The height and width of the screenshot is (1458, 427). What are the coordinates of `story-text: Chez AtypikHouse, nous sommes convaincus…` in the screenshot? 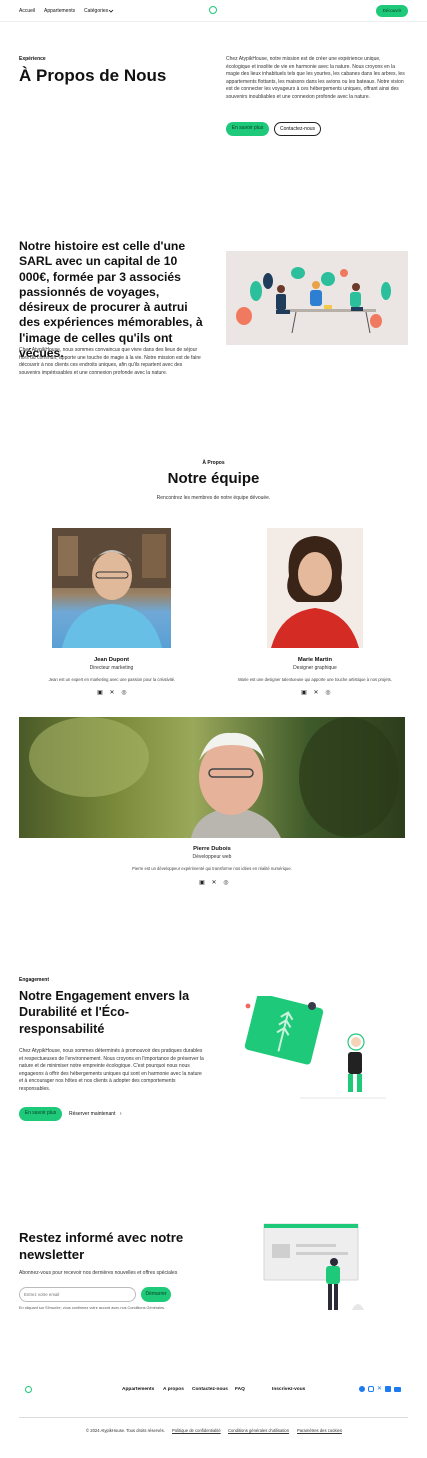 It's located at (110, 361).